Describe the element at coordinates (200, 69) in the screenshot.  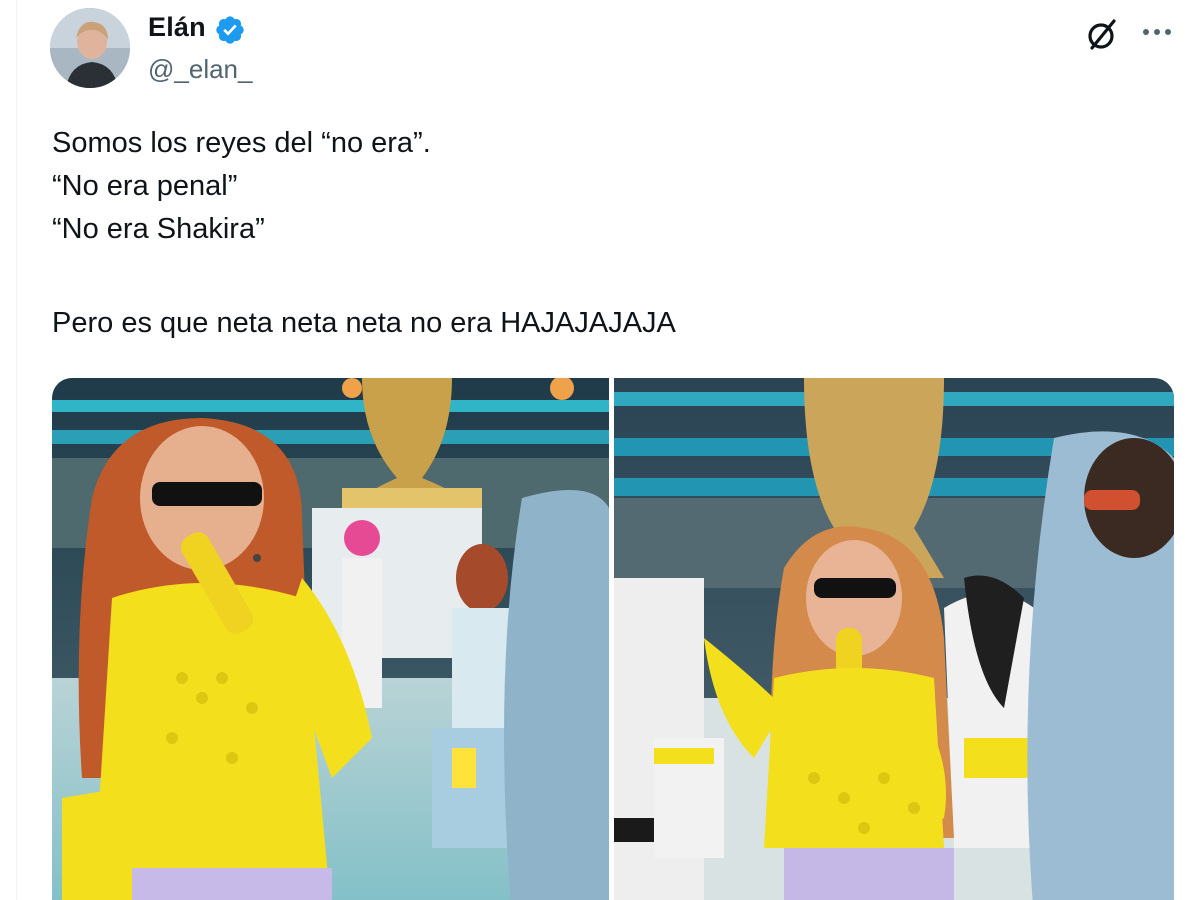
I see `author-handle: @_elan_` at that location.